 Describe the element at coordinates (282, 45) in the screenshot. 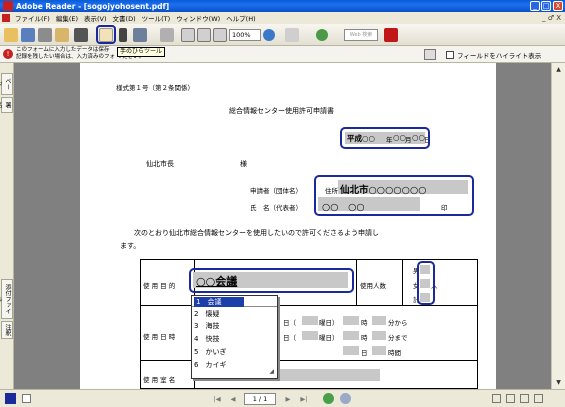

I see `toolbar: 100% Web 検索 3Dデザインを PDF で共有、活用` at that location.